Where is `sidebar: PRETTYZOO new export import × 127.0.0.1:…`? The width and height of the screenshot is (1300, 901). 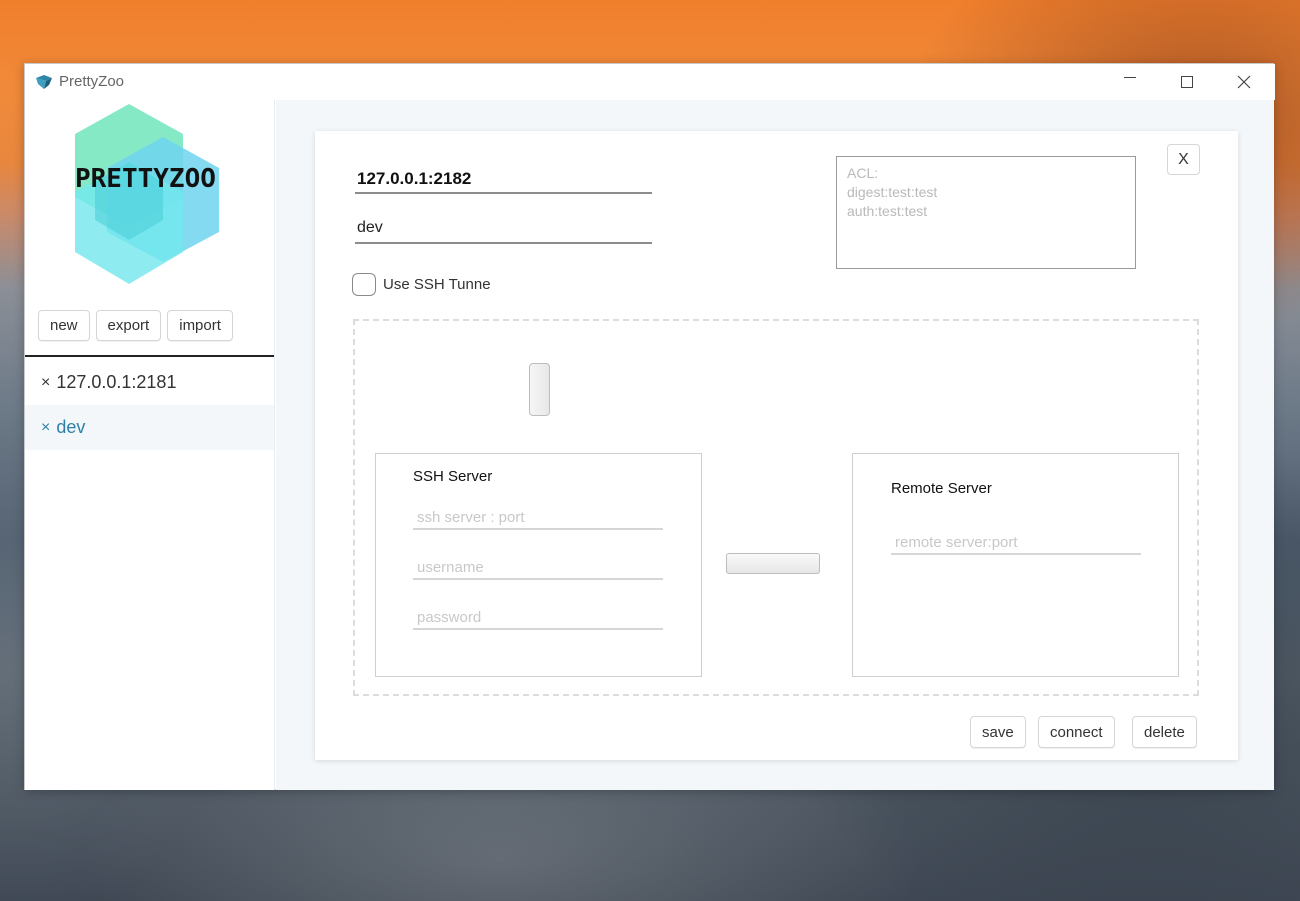
sidebar: PRETTYZOO new export import × 127.0.0.1:… is located at coordinates (150, 445).